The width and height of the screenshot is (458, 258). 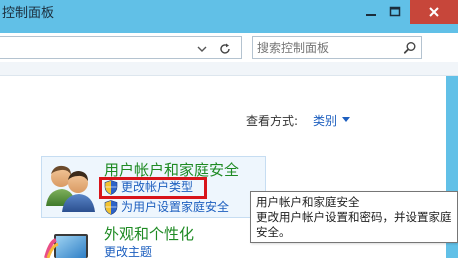 I want to click on address-history-button, so click(x=202, y=48).